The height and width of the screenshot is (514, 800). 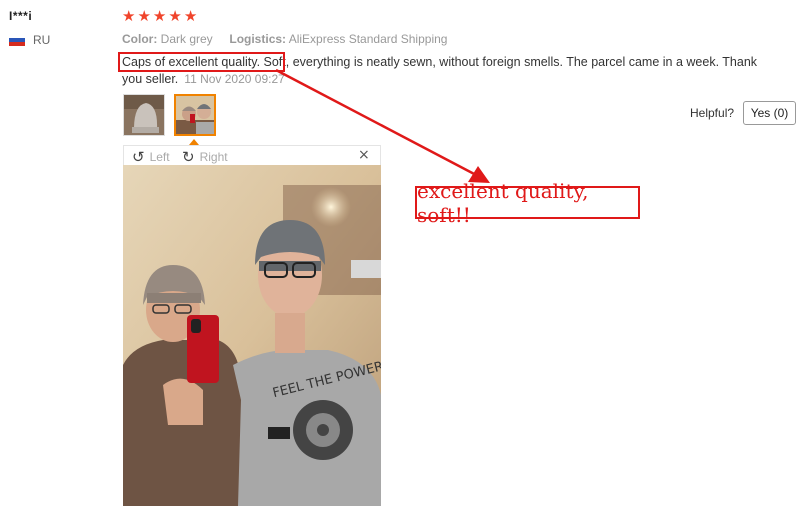 What do you see at coordinates (234, 79) in the screenshot?
I see `review-date: 11 Nov 2020 09:27` at bounding box center [234, 79].